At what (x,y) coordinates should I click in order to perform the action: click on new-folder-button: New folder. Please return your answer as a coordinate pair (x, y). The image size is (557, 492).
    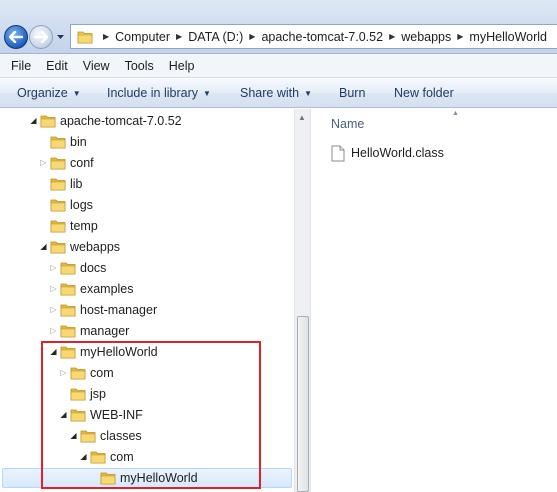
    Looking at the image, I should click on (424, 93).